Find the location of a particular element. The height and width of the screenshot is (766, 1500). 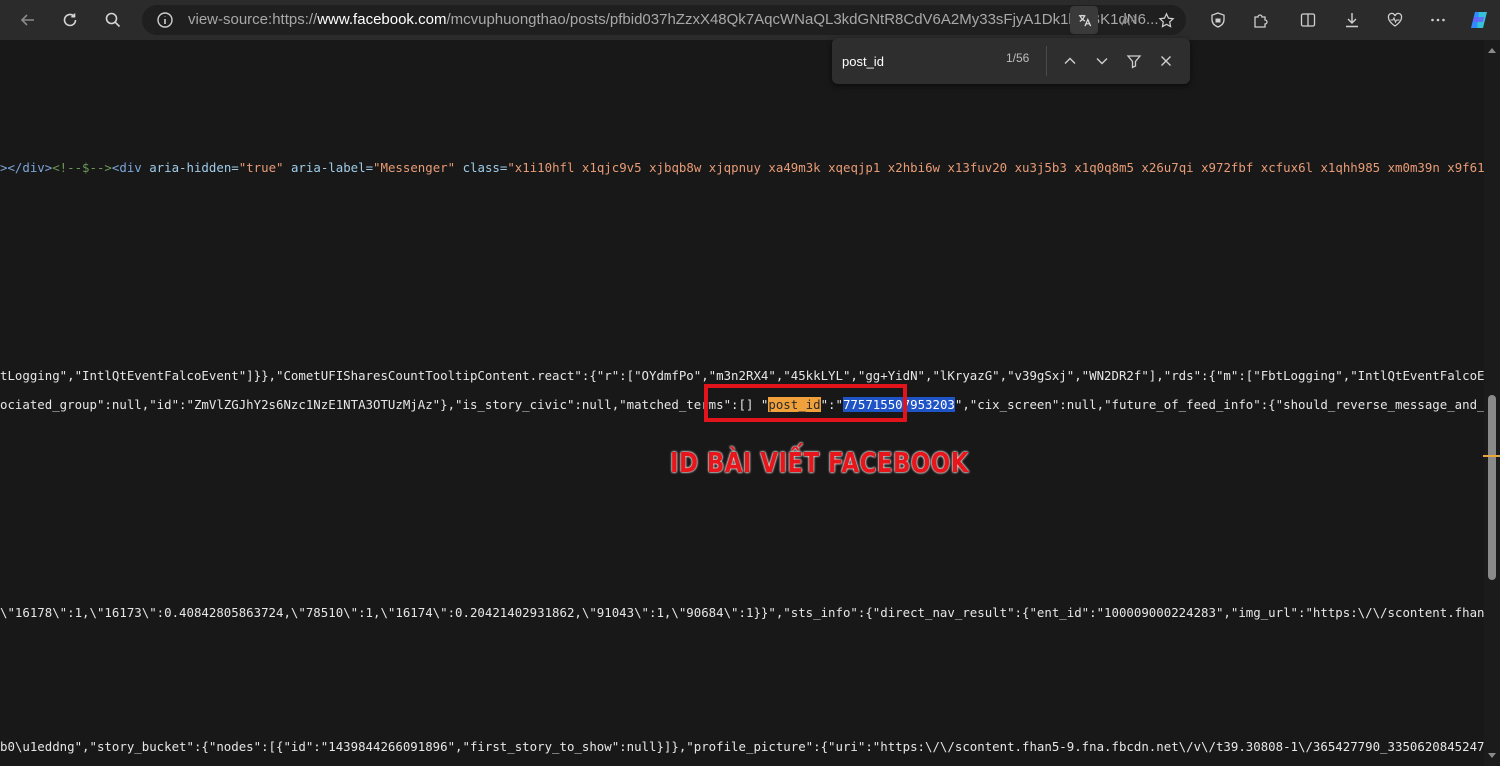

star-icon is located at coordinates (1166, 19).